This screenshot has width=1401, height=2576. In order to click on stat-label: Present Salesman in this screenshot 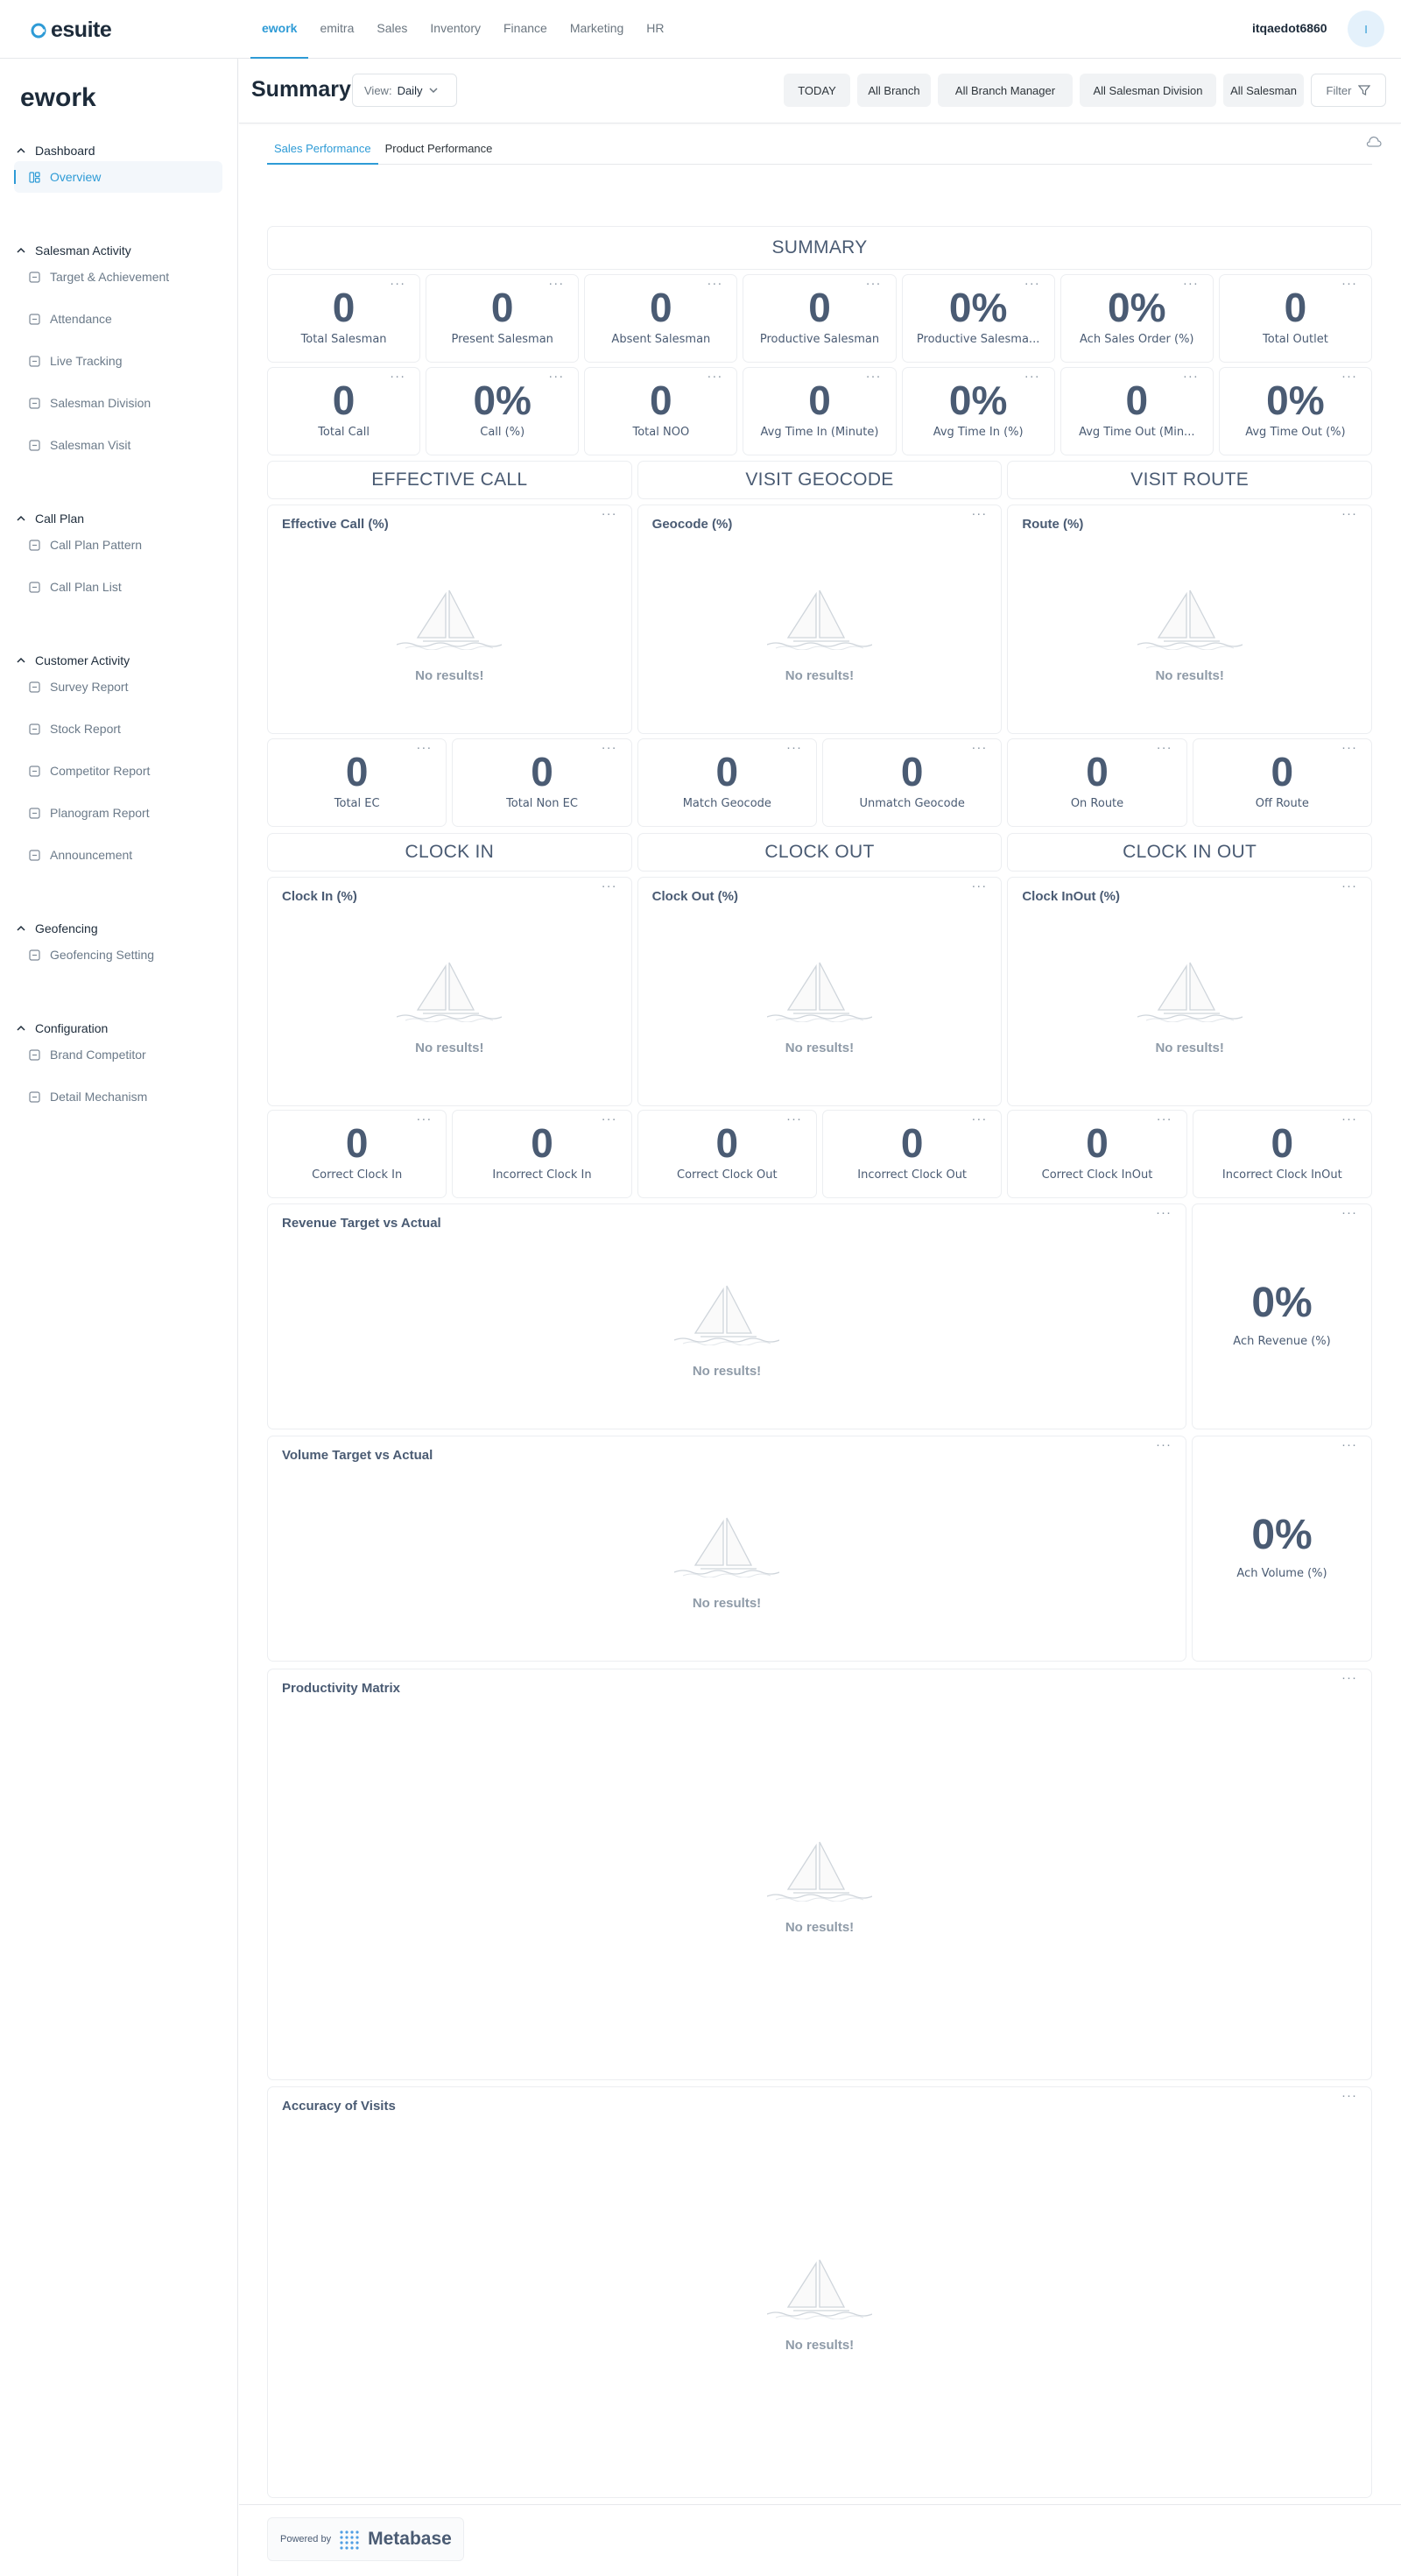, I will do `click(502, 339)`.